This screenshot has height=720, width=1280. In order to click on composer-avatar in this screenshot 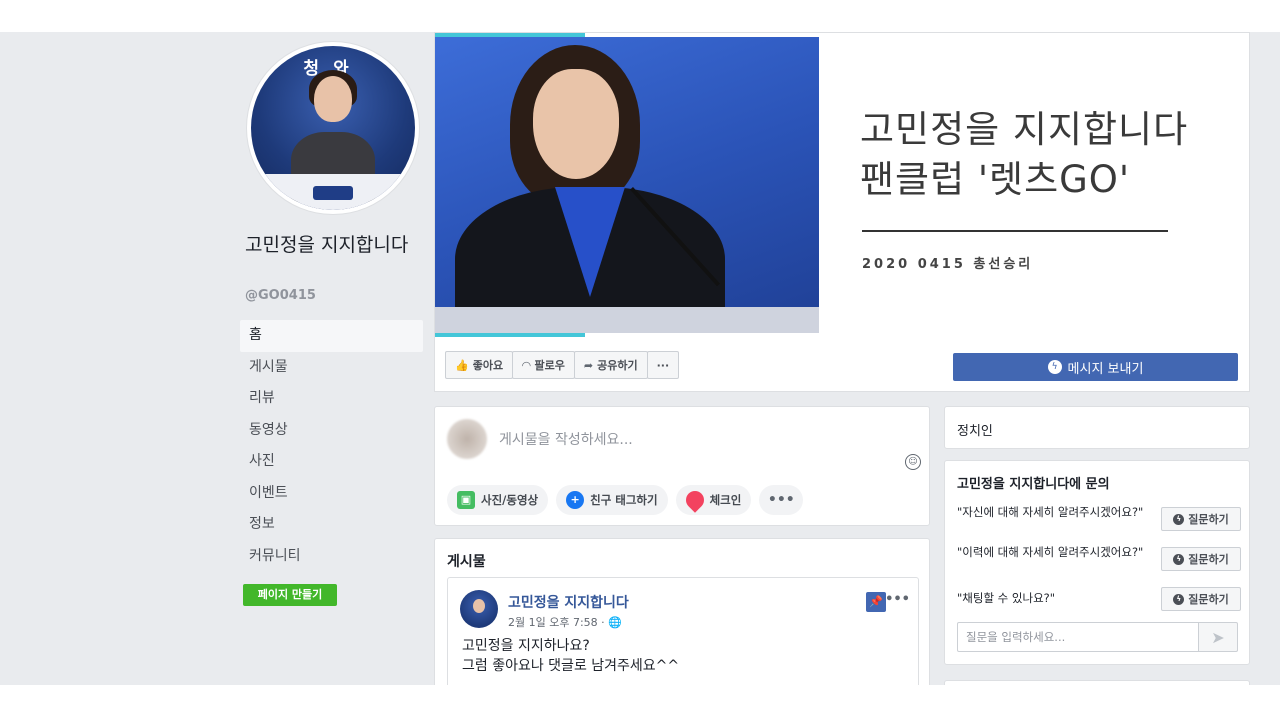, I will do `click(467, 439)`.